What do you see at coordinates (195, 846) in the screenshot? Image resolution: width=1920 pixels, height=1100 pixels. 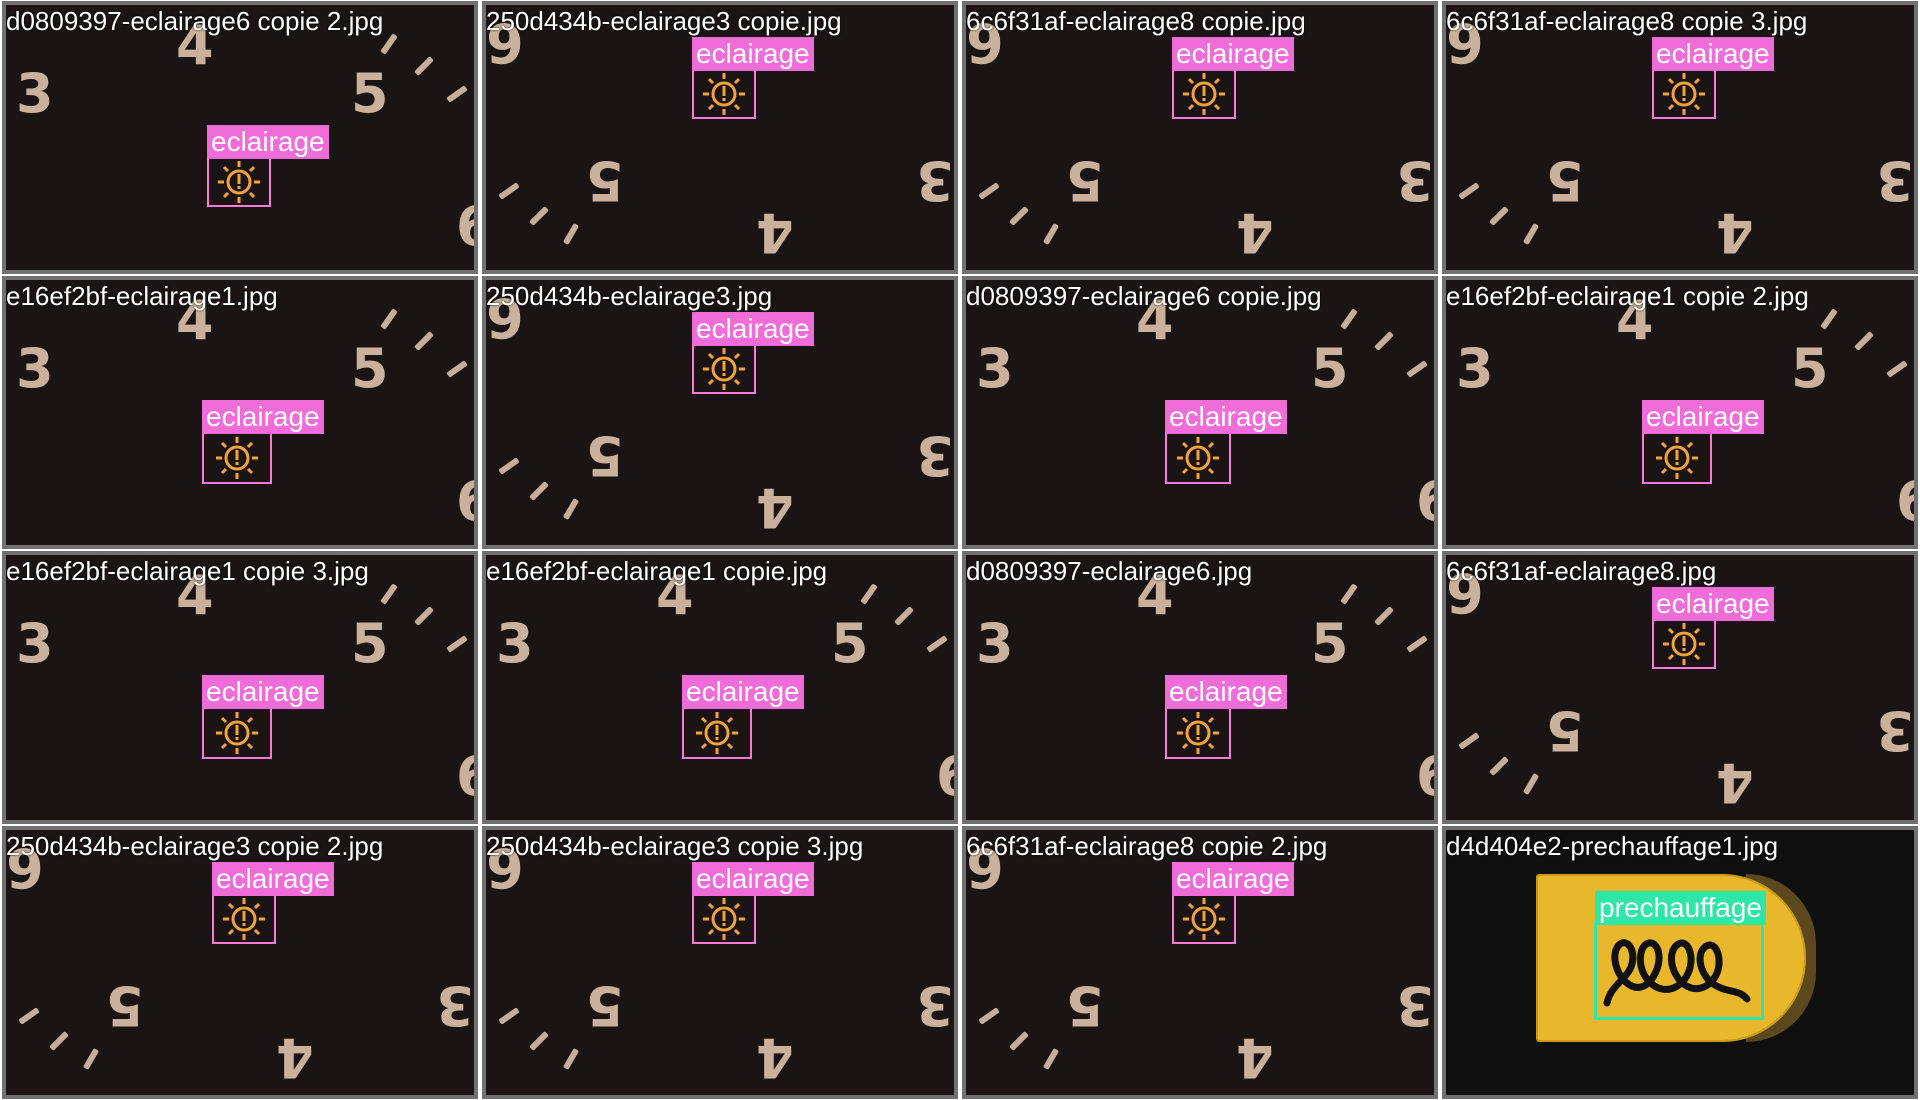 I see `image-filename: 250d434b-eclairage3 copie 2.jpg` at bounding box center [195, 846].